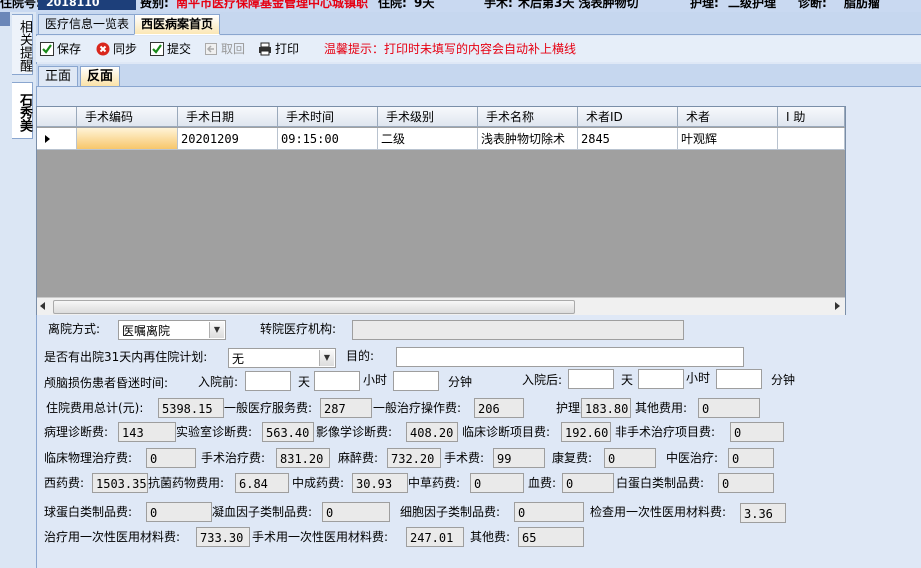 This screenshot has width=921, height=568. I want to click on tab-back: 反面, so click(100, 76).